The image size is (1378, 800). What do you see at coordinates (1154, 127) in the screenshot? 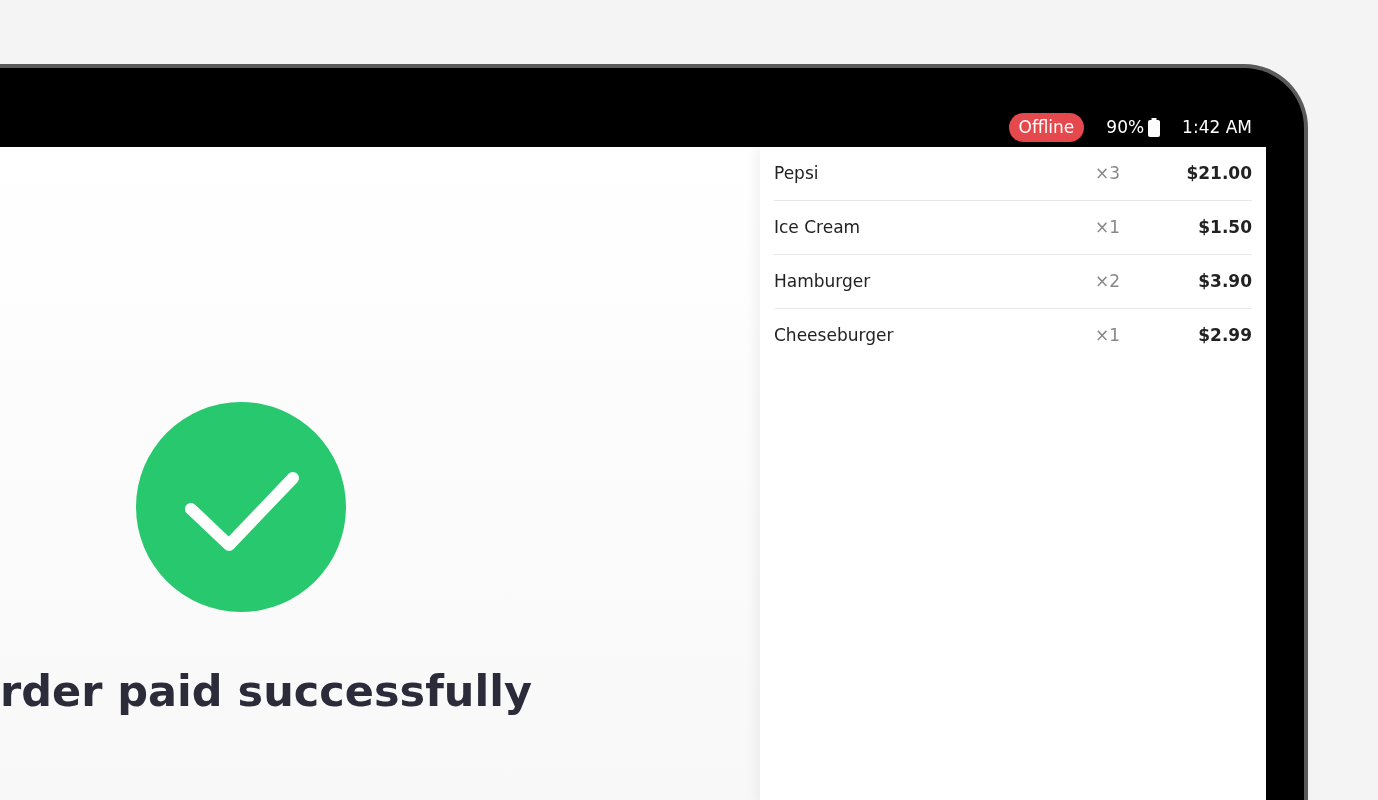
I see `battery-icon` at bounding box center [1154, 127].